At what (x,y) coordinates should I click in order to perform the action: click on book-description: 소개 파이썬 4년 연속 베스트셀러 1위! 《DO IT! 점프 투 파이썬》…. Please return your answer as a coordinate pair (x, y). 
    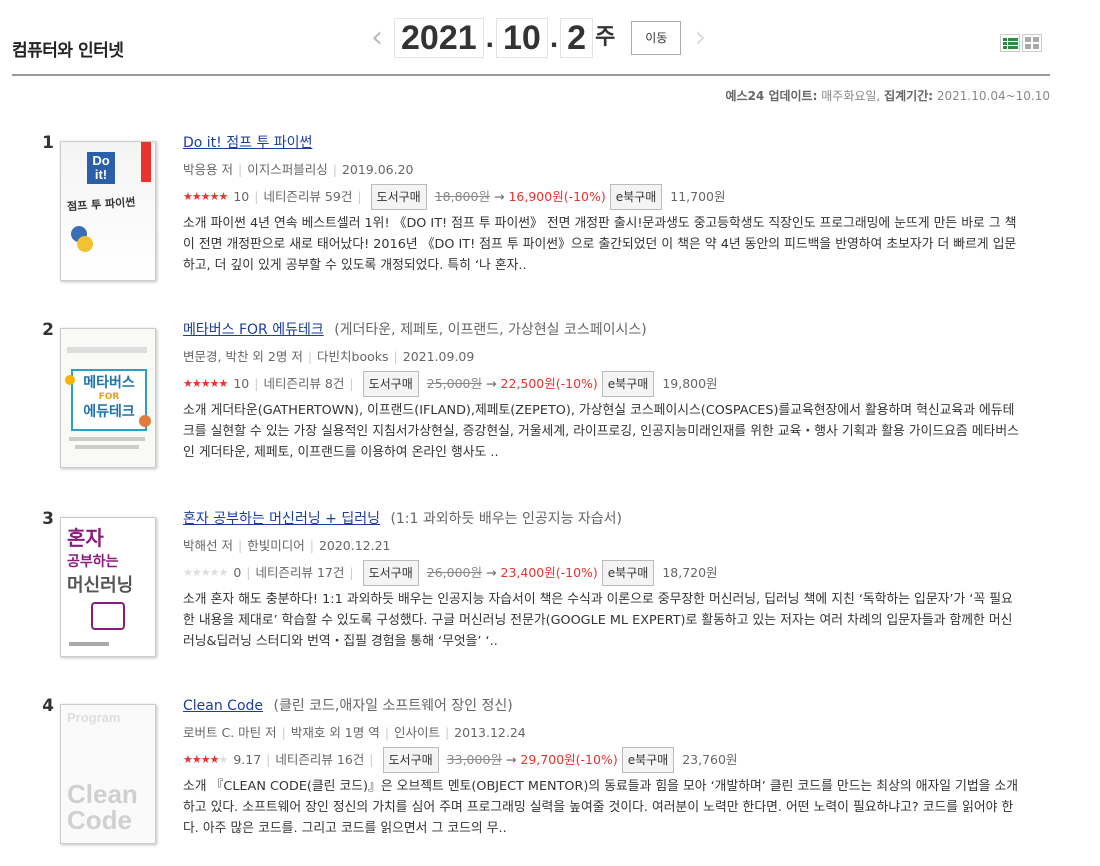
    Looking at the image, I should click on (600, 244).